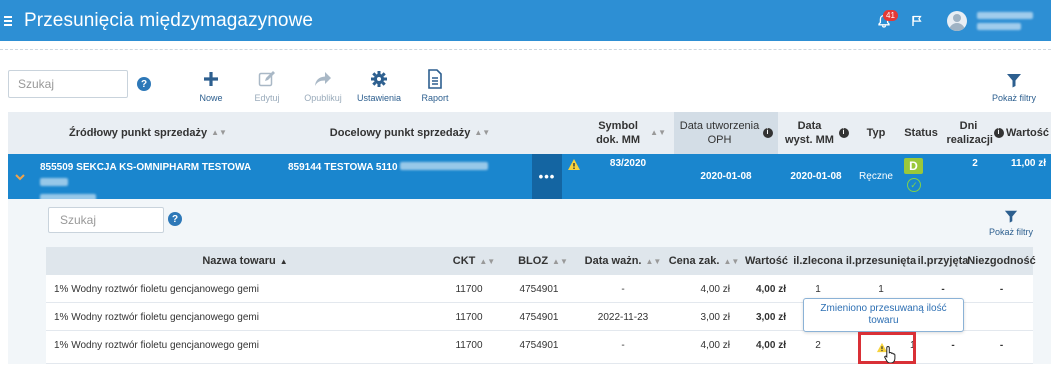 Image resolution: width=1051 pixels, height=368 pixels. I want to click on publish-button-label: Opublikuj, so click(323, 98).